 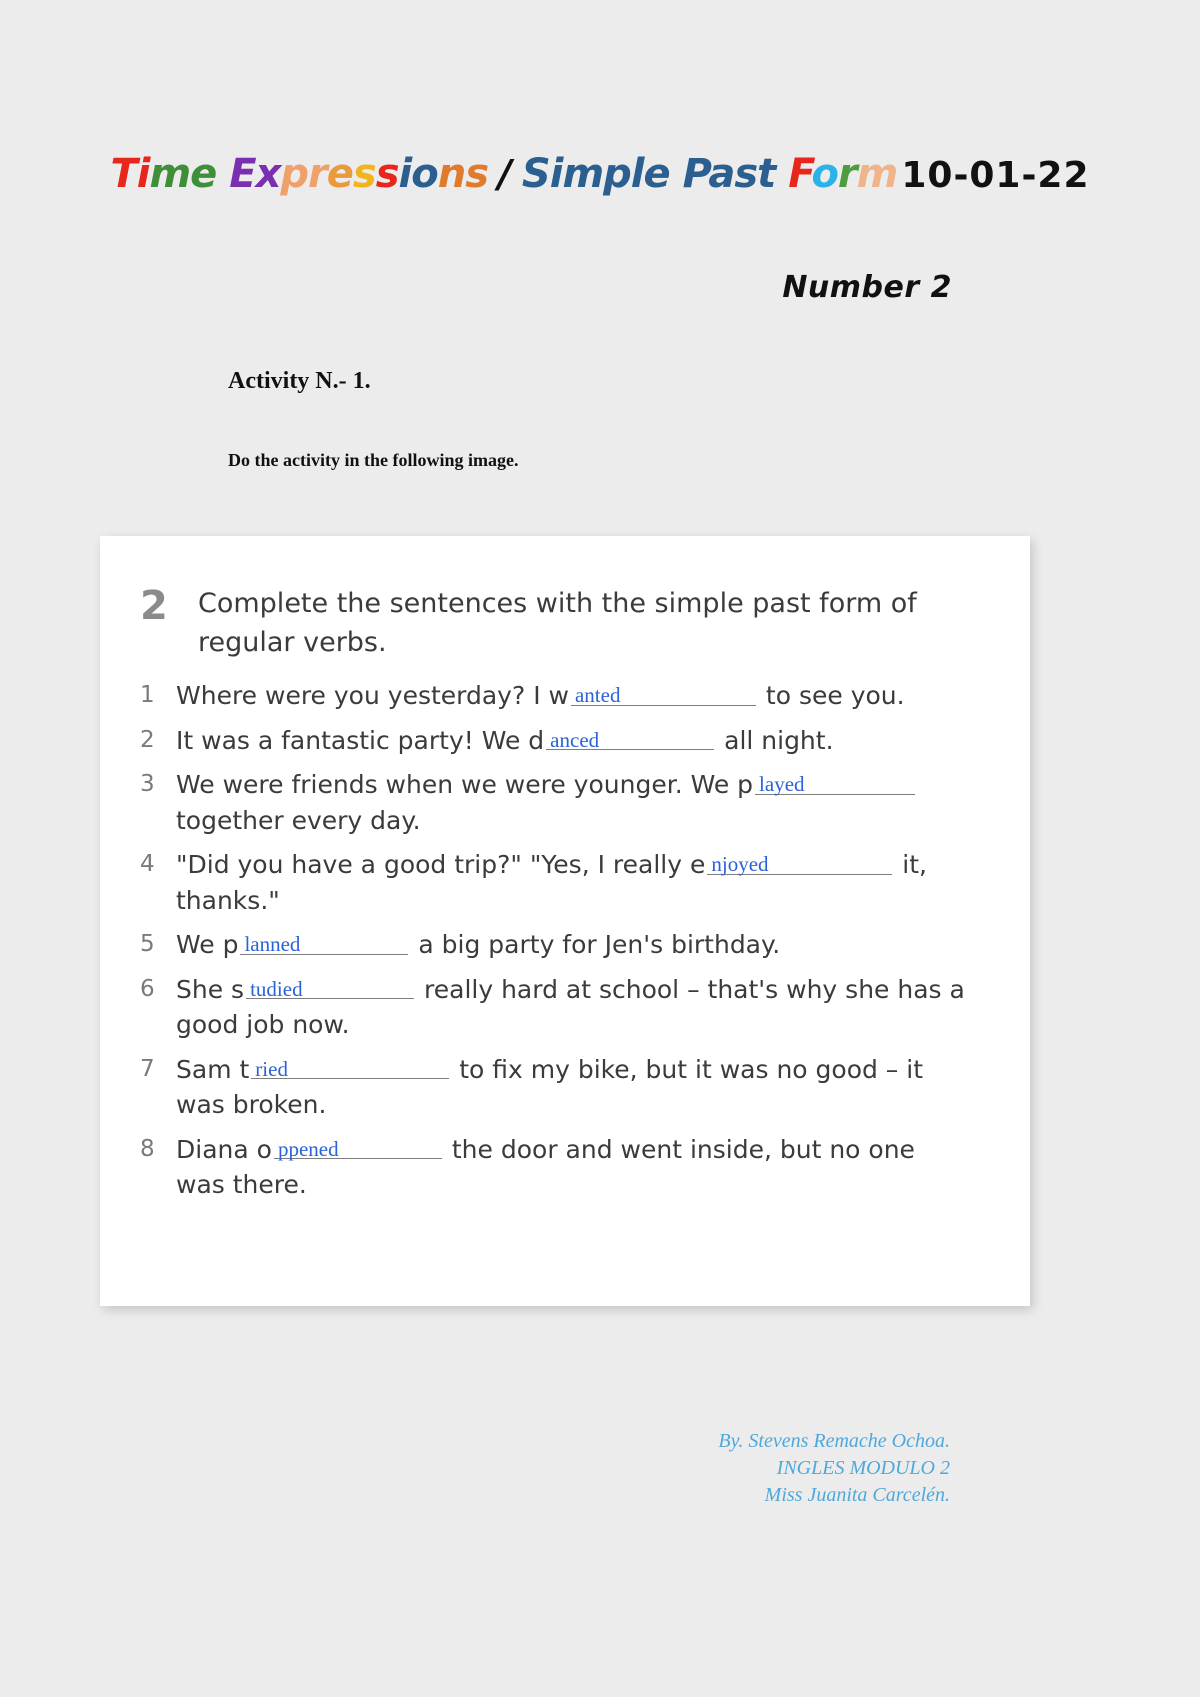 I want to click on answer-blank: njoyed, so click(x=800, y=862).